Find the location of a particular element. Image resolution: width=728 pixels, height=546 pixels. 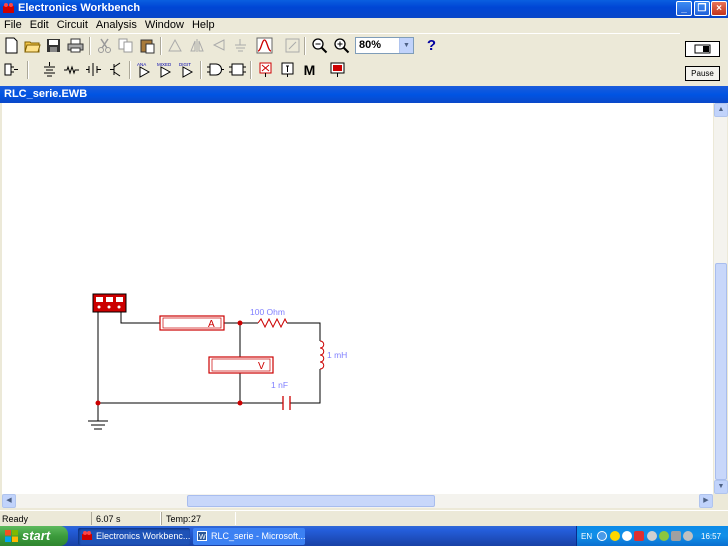

svg-text: ANA is located at coordinates (141, 64).